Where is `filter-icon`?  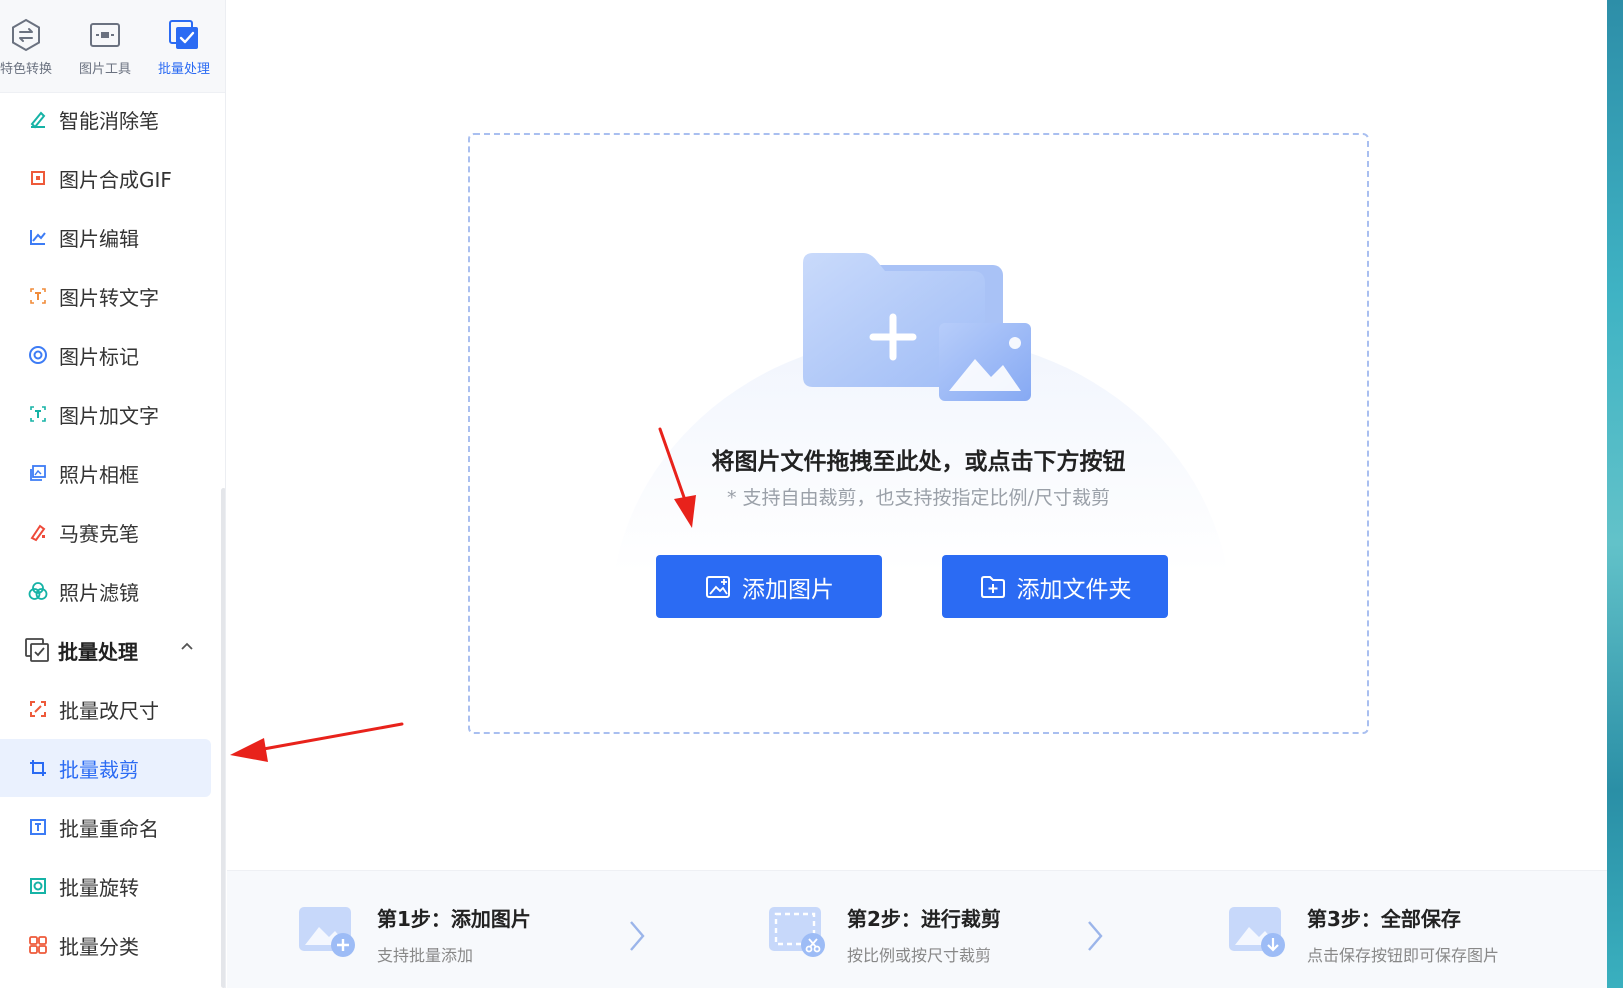
filter-icon is located at coordinates (38, 591).